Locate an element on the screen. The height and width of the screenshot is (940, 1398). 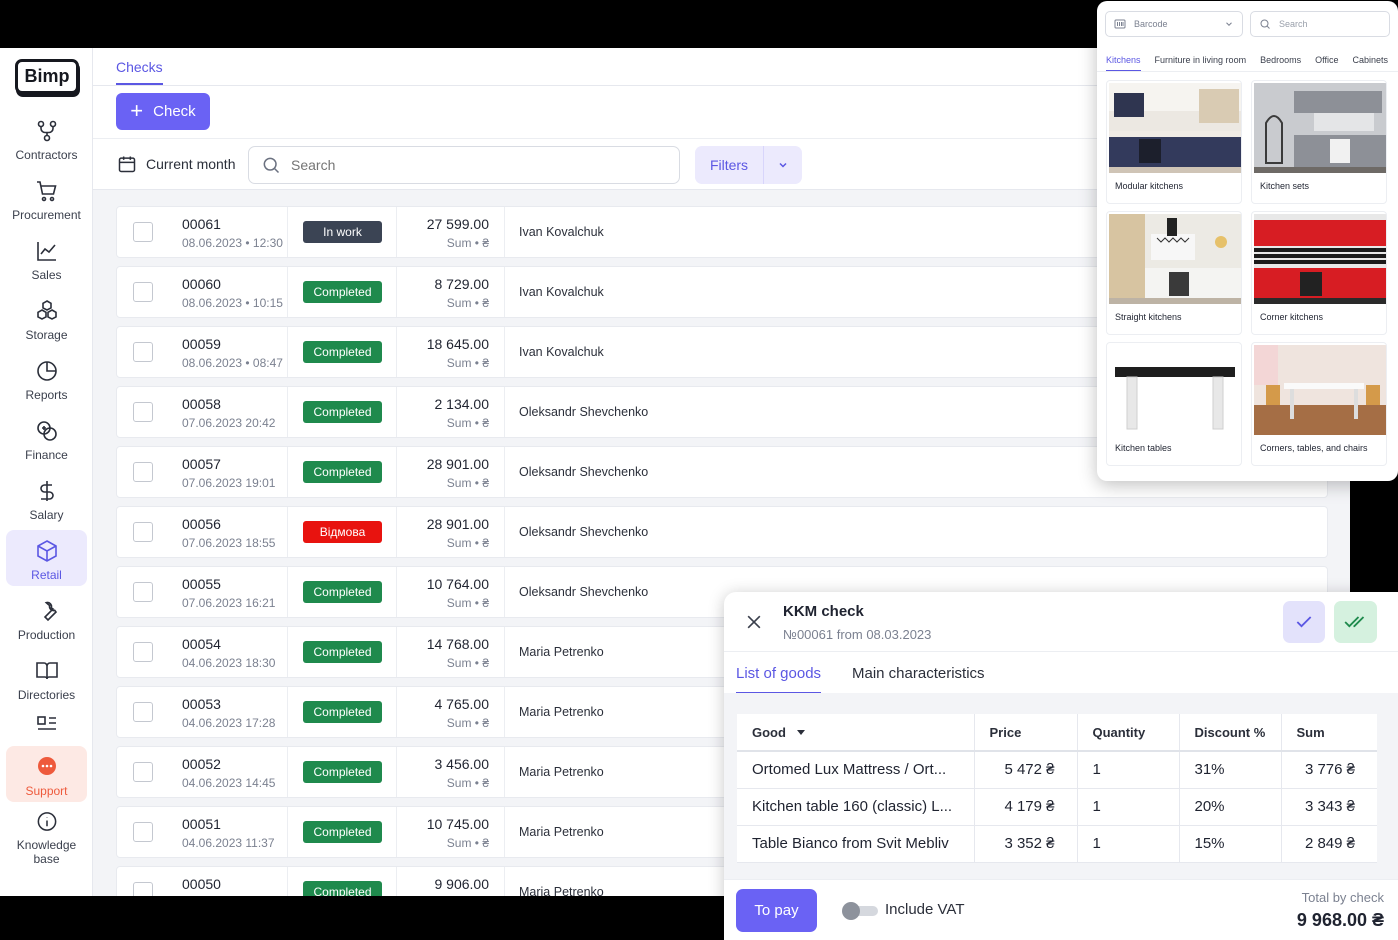
period-selector: Current month is located at coordinates (176, 164).